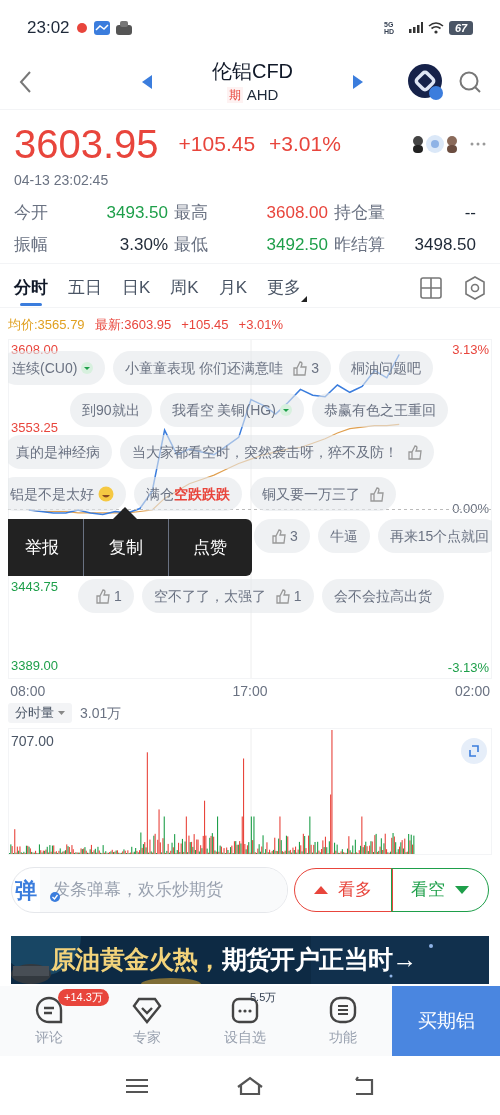 The height and width of the screenshot is (1115, 500). Describe the element at coordinates (85, 287) in the screenshot. I see `chart-tab: 五日` at that location.